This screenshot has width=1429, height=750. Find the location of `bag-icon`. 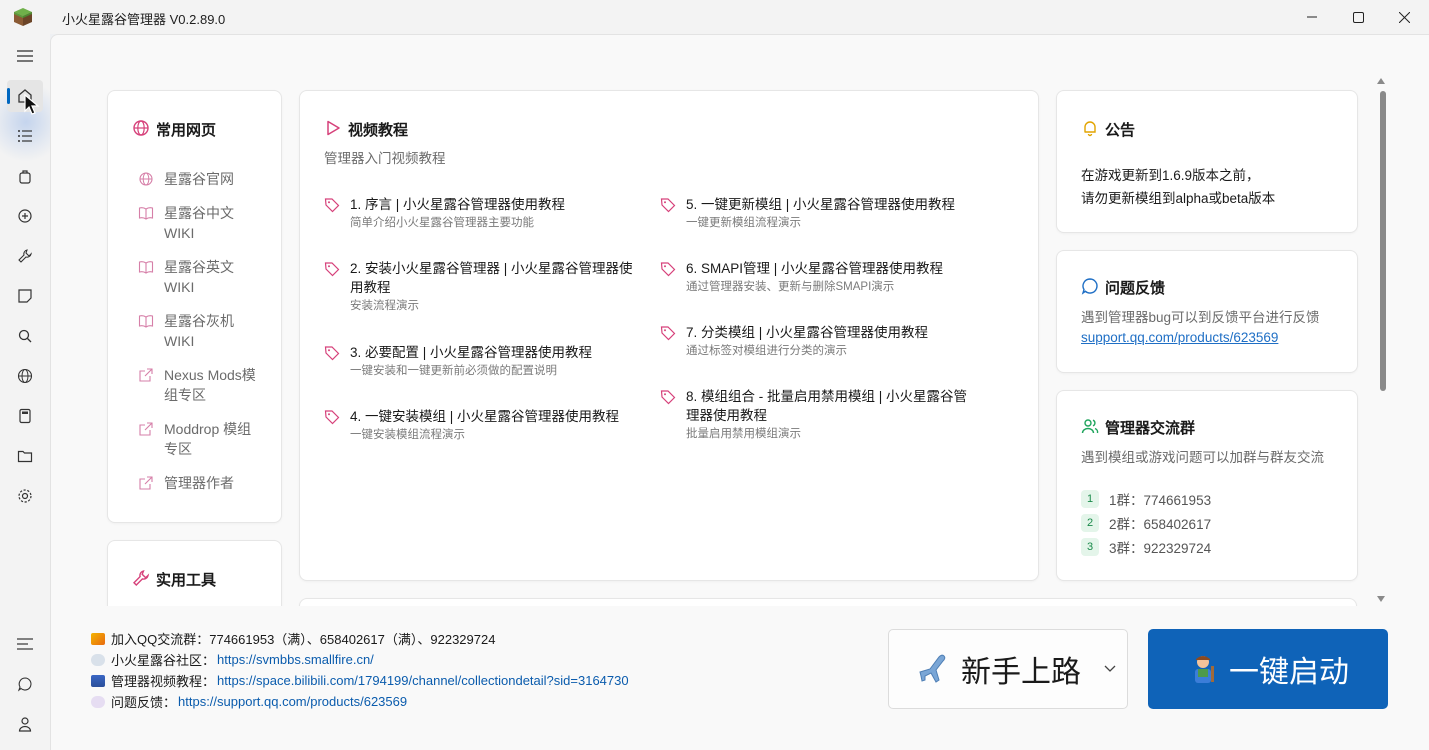

bag-icon is located at coordinates (25, 177).